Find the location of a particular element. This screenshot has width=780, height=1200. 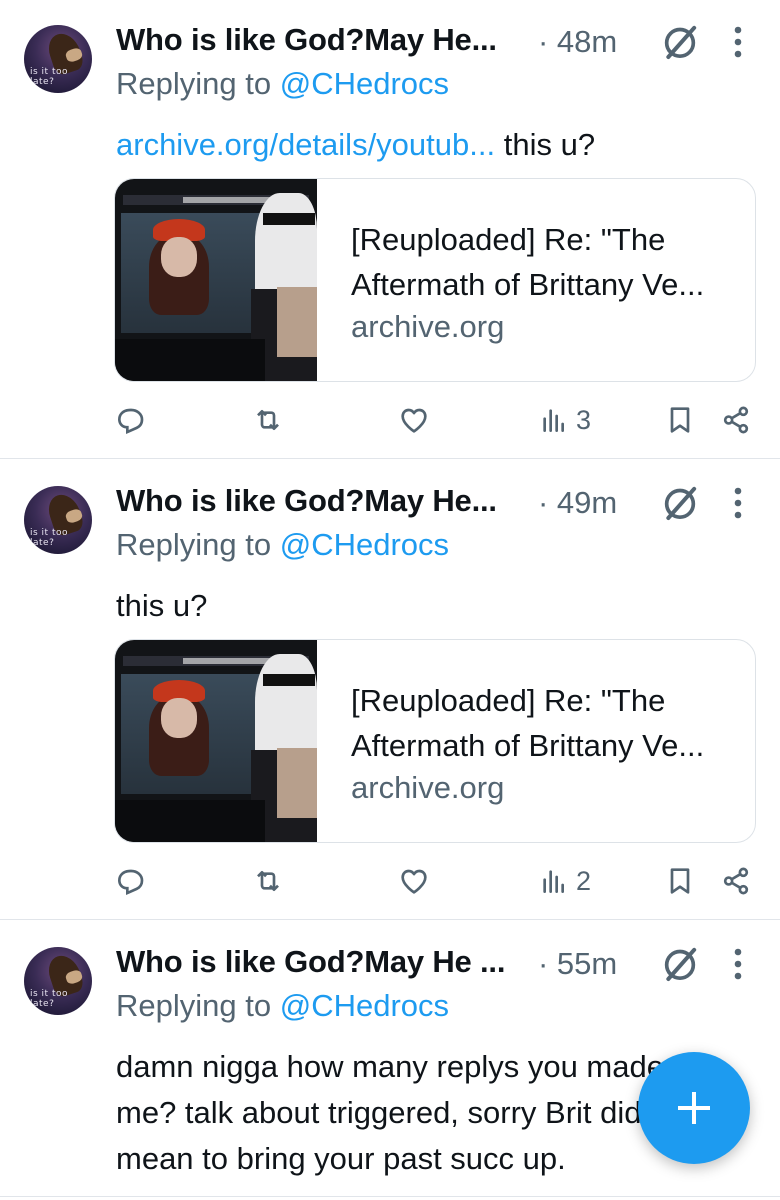

tweet-text: archive.org/details/youtub... this u? is located at coordinates (436, 145).